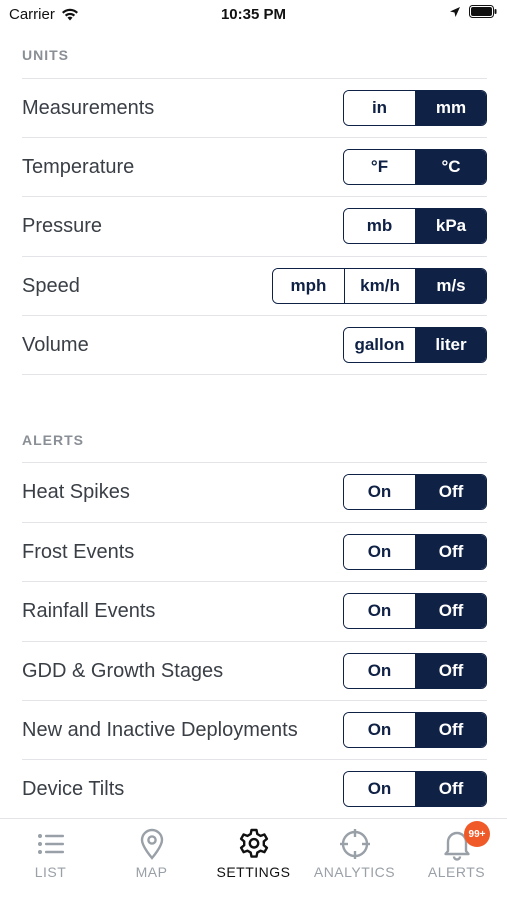  I want to click on units-bottom-divider, so click(254, 374).